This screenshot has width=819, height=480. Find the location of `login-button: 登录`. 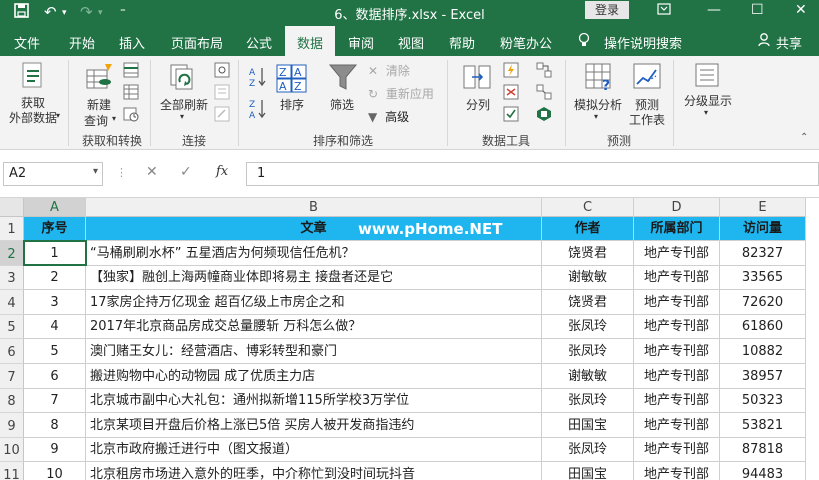

login-button: 登录 is located at coordinates (607, 10).